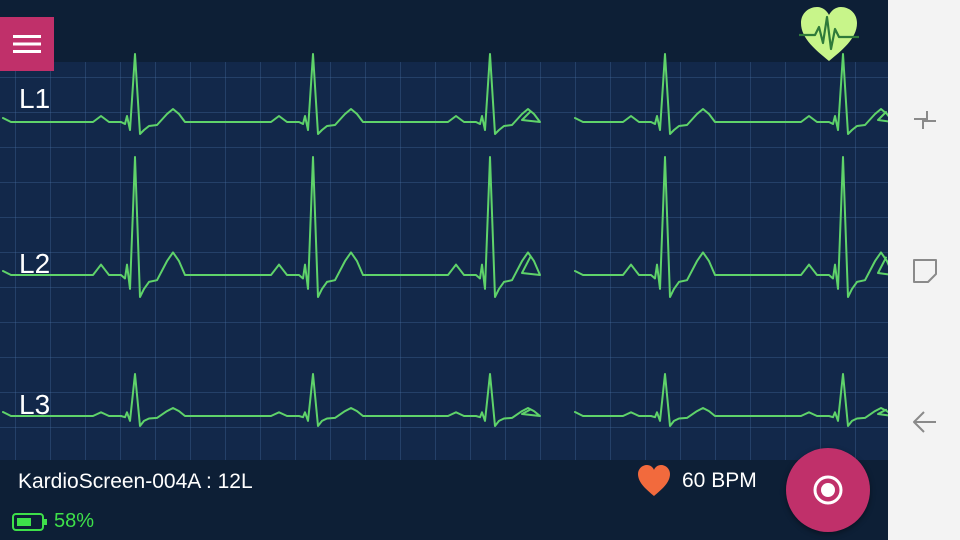 The height and width of the screenshot is (540, 960). Describe the element at coordinates (35, 404) in the screenshot. I see `lead-label-l3: L3` at that location.